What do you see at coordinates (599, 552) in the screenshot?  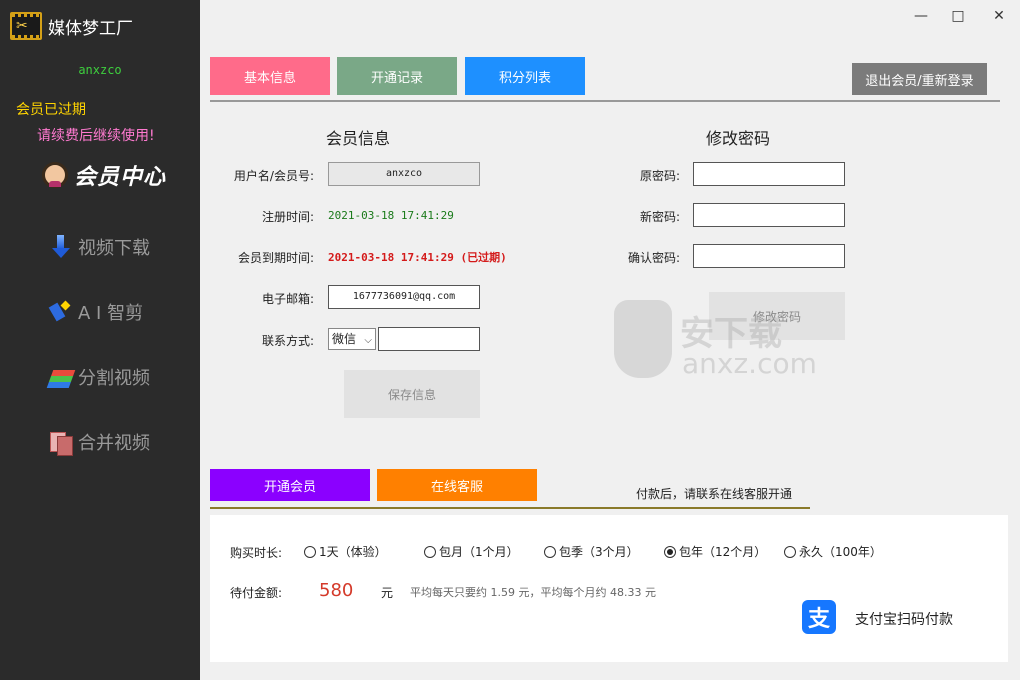 I see `duration-option-label: 包季（3个月）` at bounding box center [599, 552].